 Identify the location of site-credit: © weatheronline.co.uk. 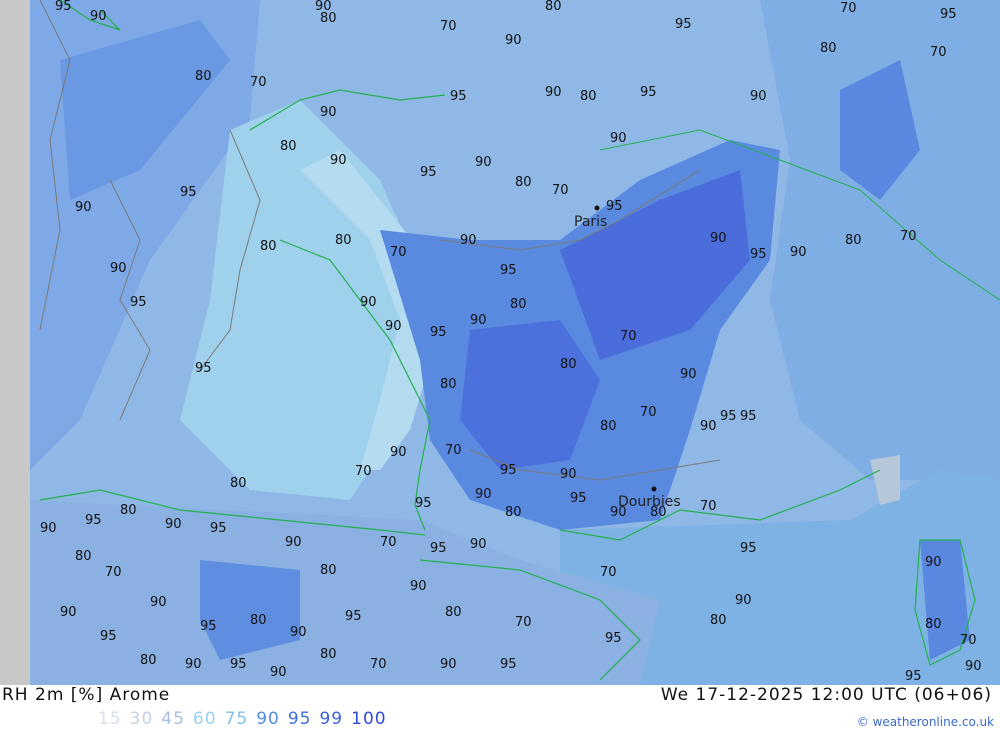
(925, 722).